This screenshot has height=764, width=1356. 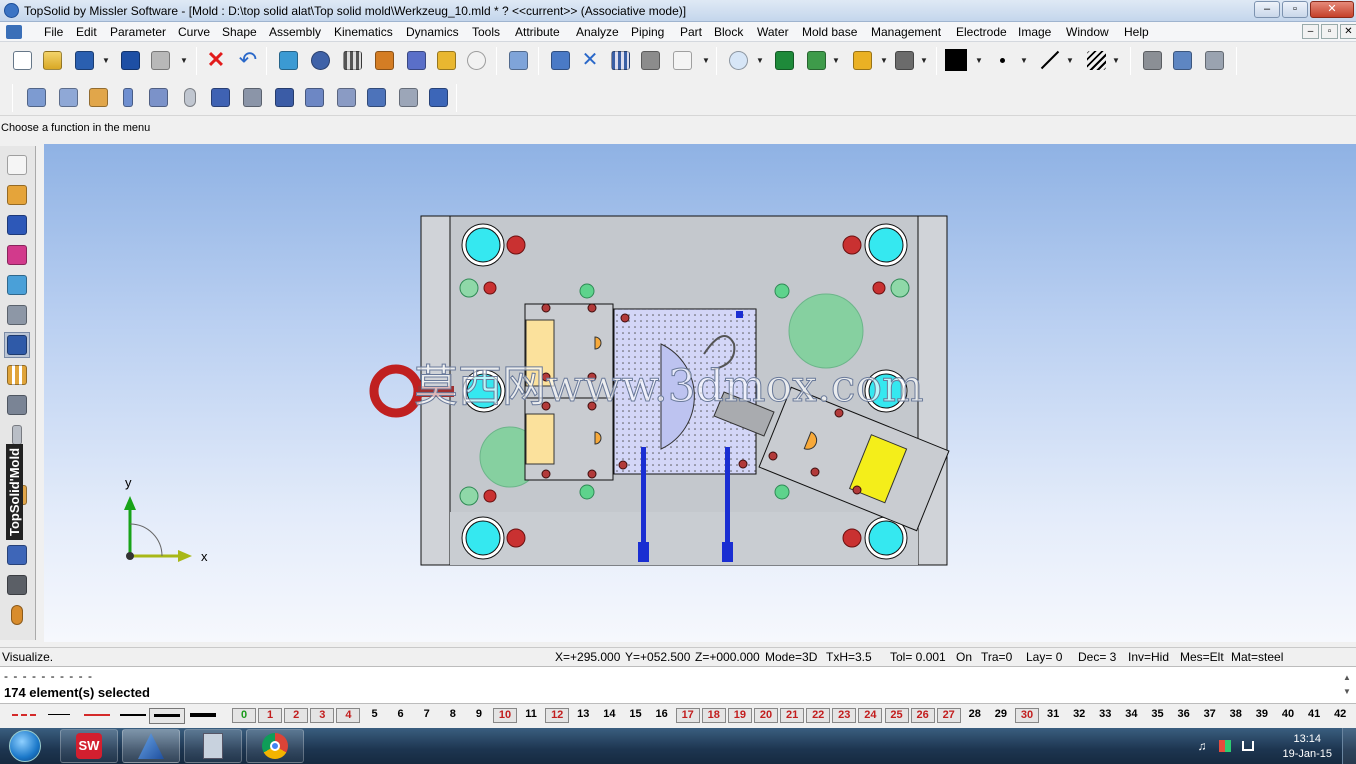 I want to click on solid-icon, so click(x=17, y=225).